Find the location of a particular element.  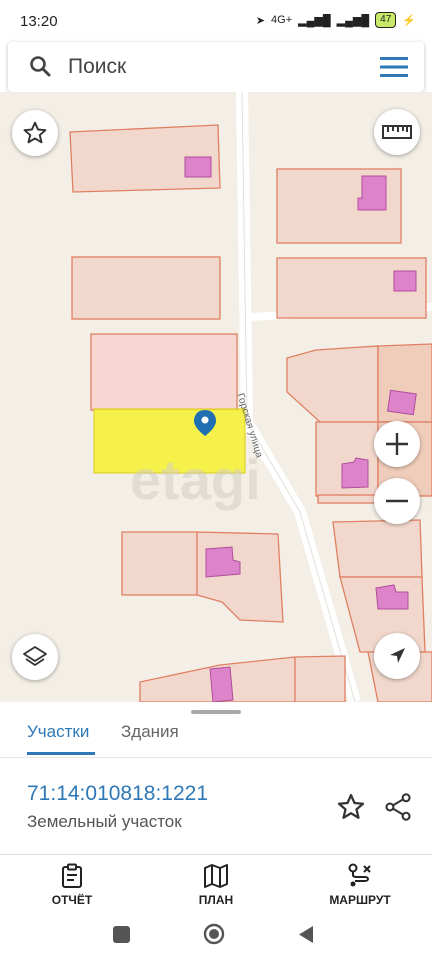

status-icons: ➤ 4G+ ▂▄▆█ ▂▄▆█ 47 ⚡ is located at coordinates (336, 20).